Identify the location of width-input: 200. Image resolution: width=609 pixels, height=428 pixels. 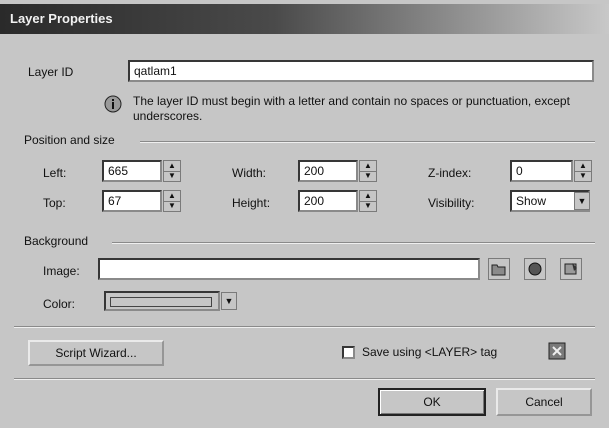
(328, 171).